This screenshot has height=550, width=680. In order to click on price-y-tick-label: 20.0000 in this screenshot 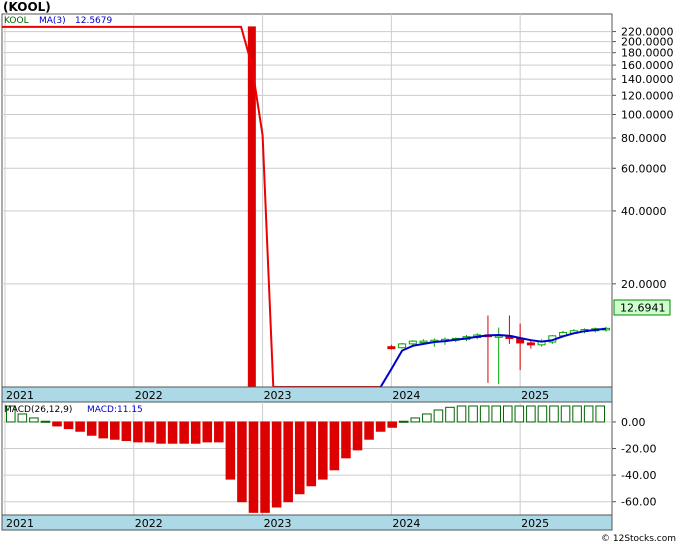, I will do `click(644, 284)`.